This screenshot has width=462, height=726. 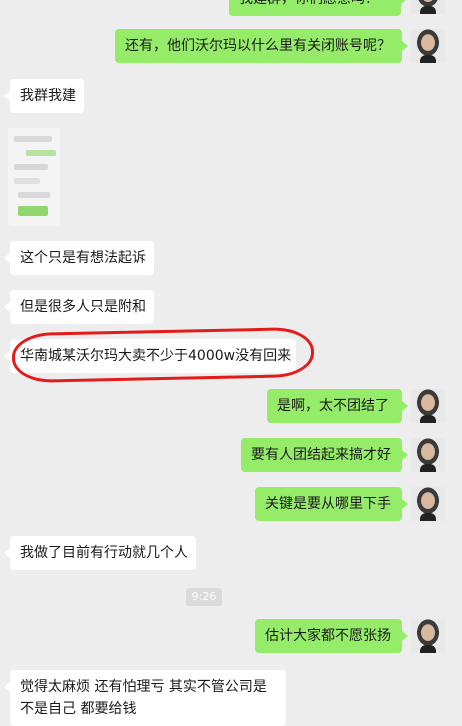 I want to click on message-bubble-sent: 是啊，太不团结了, so click(x=337, y=406).